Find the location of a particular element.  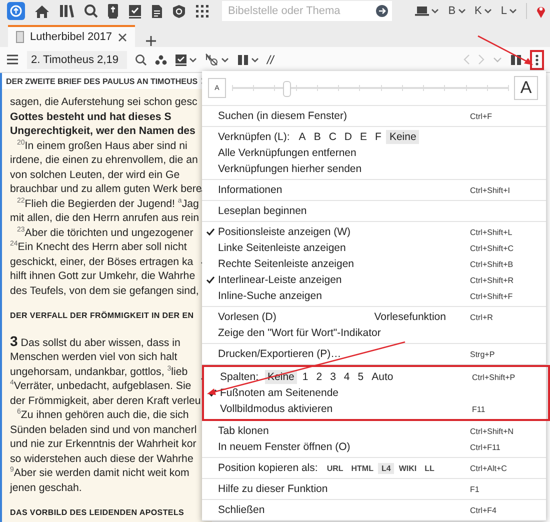

option-button: L4 is located at coordinates (386, 468).